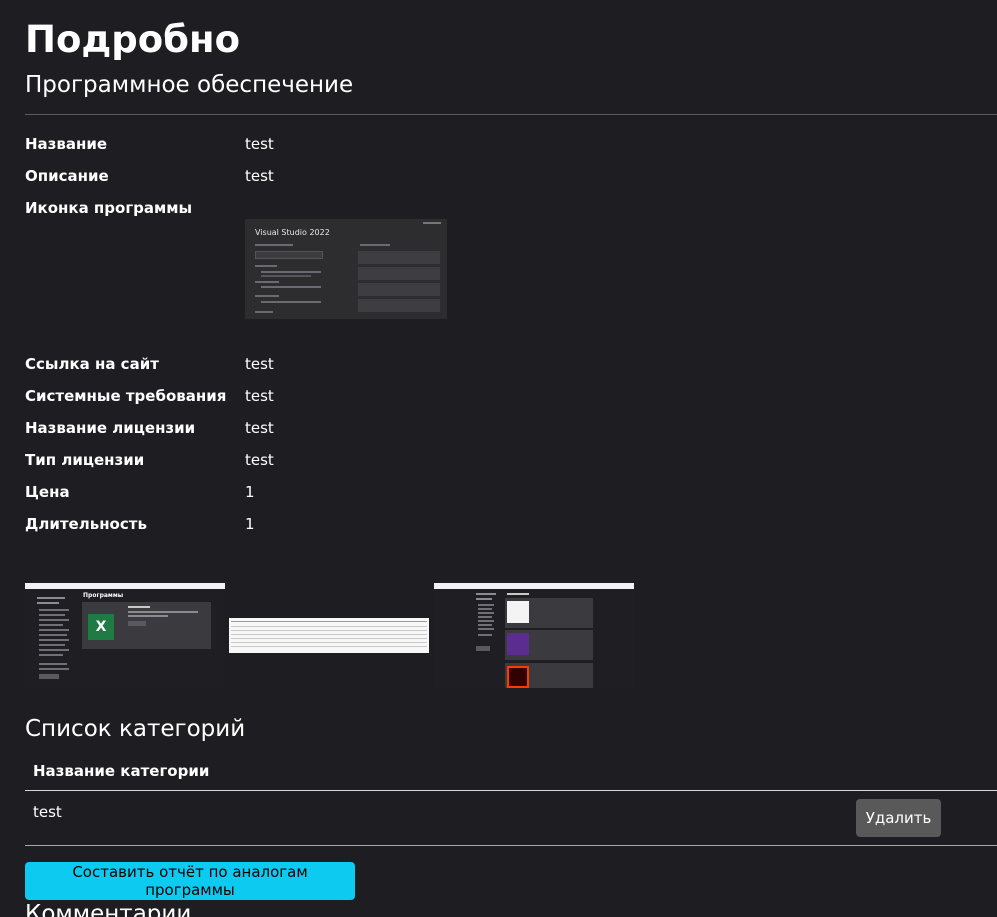 The image size is (997, 917). What do you see at coordinates (135, 729) in the screenshot?
I see `categories-heading: Список категорий` at bounding box center [135, 729].